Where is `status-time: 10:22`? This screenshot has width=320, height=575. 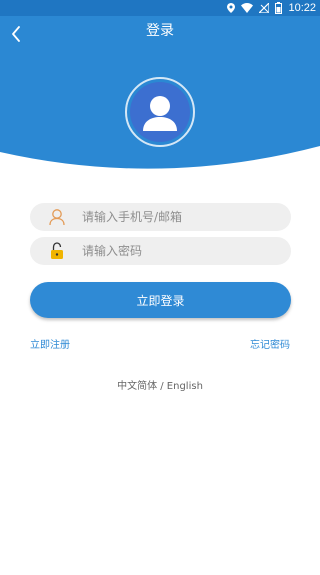 status-time: 10:22 is located at coordinates (302, 8).